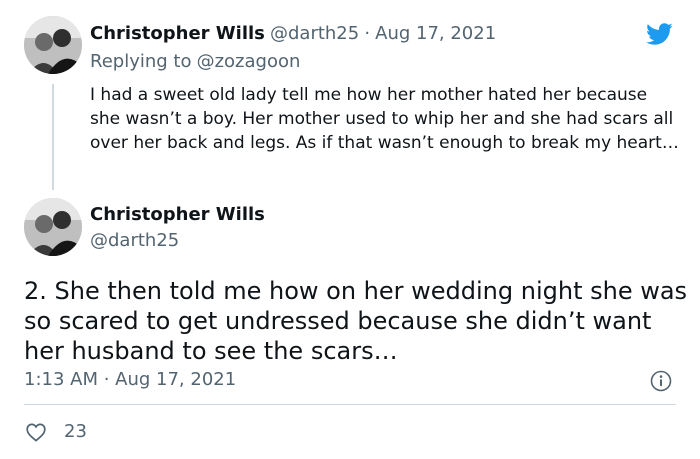 This screenshot has width=700, height=459. I want to click on replying-to: Replying to @zozagoon, so click(195, 62).